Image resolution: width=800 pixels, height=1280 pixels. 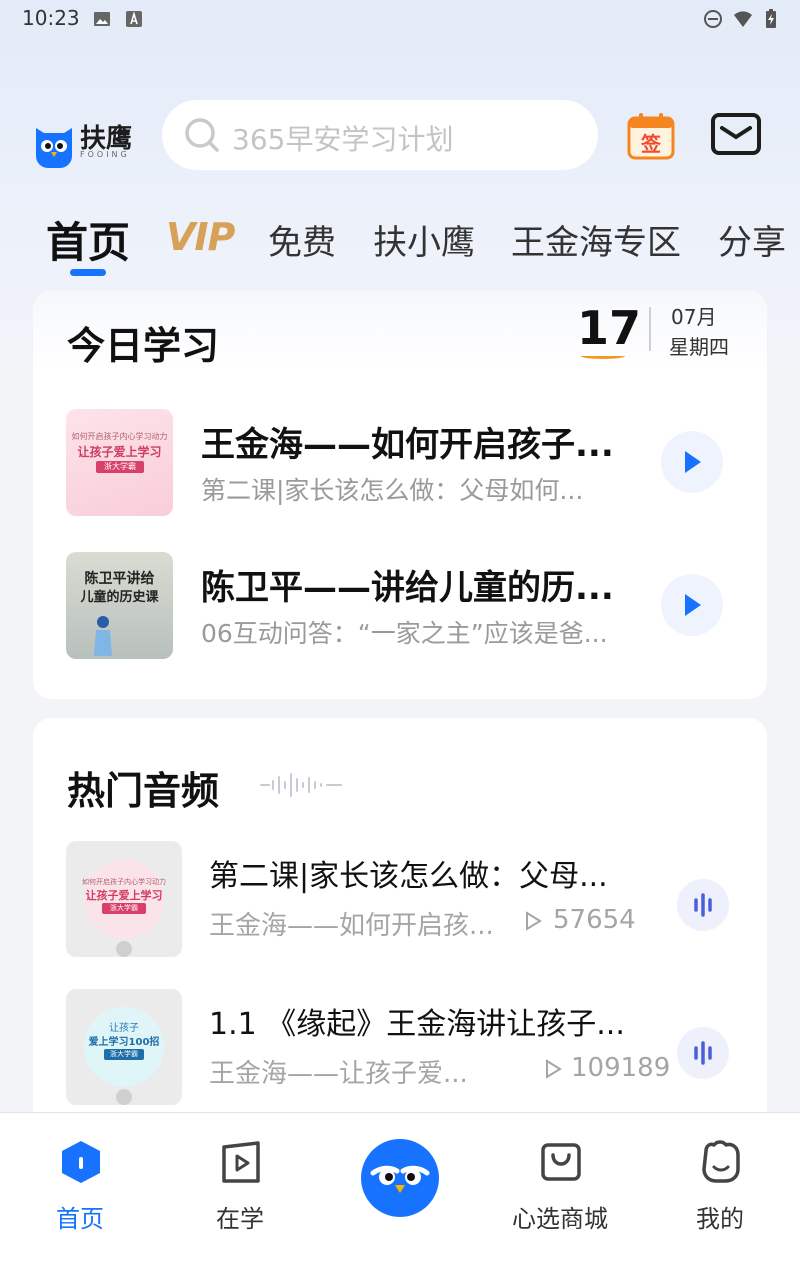 I want to click on audio-thumbnail: 如何开启孩子内心学习动力 让孩子爱上学习 浙大学霸, so click(x=124, y=899).